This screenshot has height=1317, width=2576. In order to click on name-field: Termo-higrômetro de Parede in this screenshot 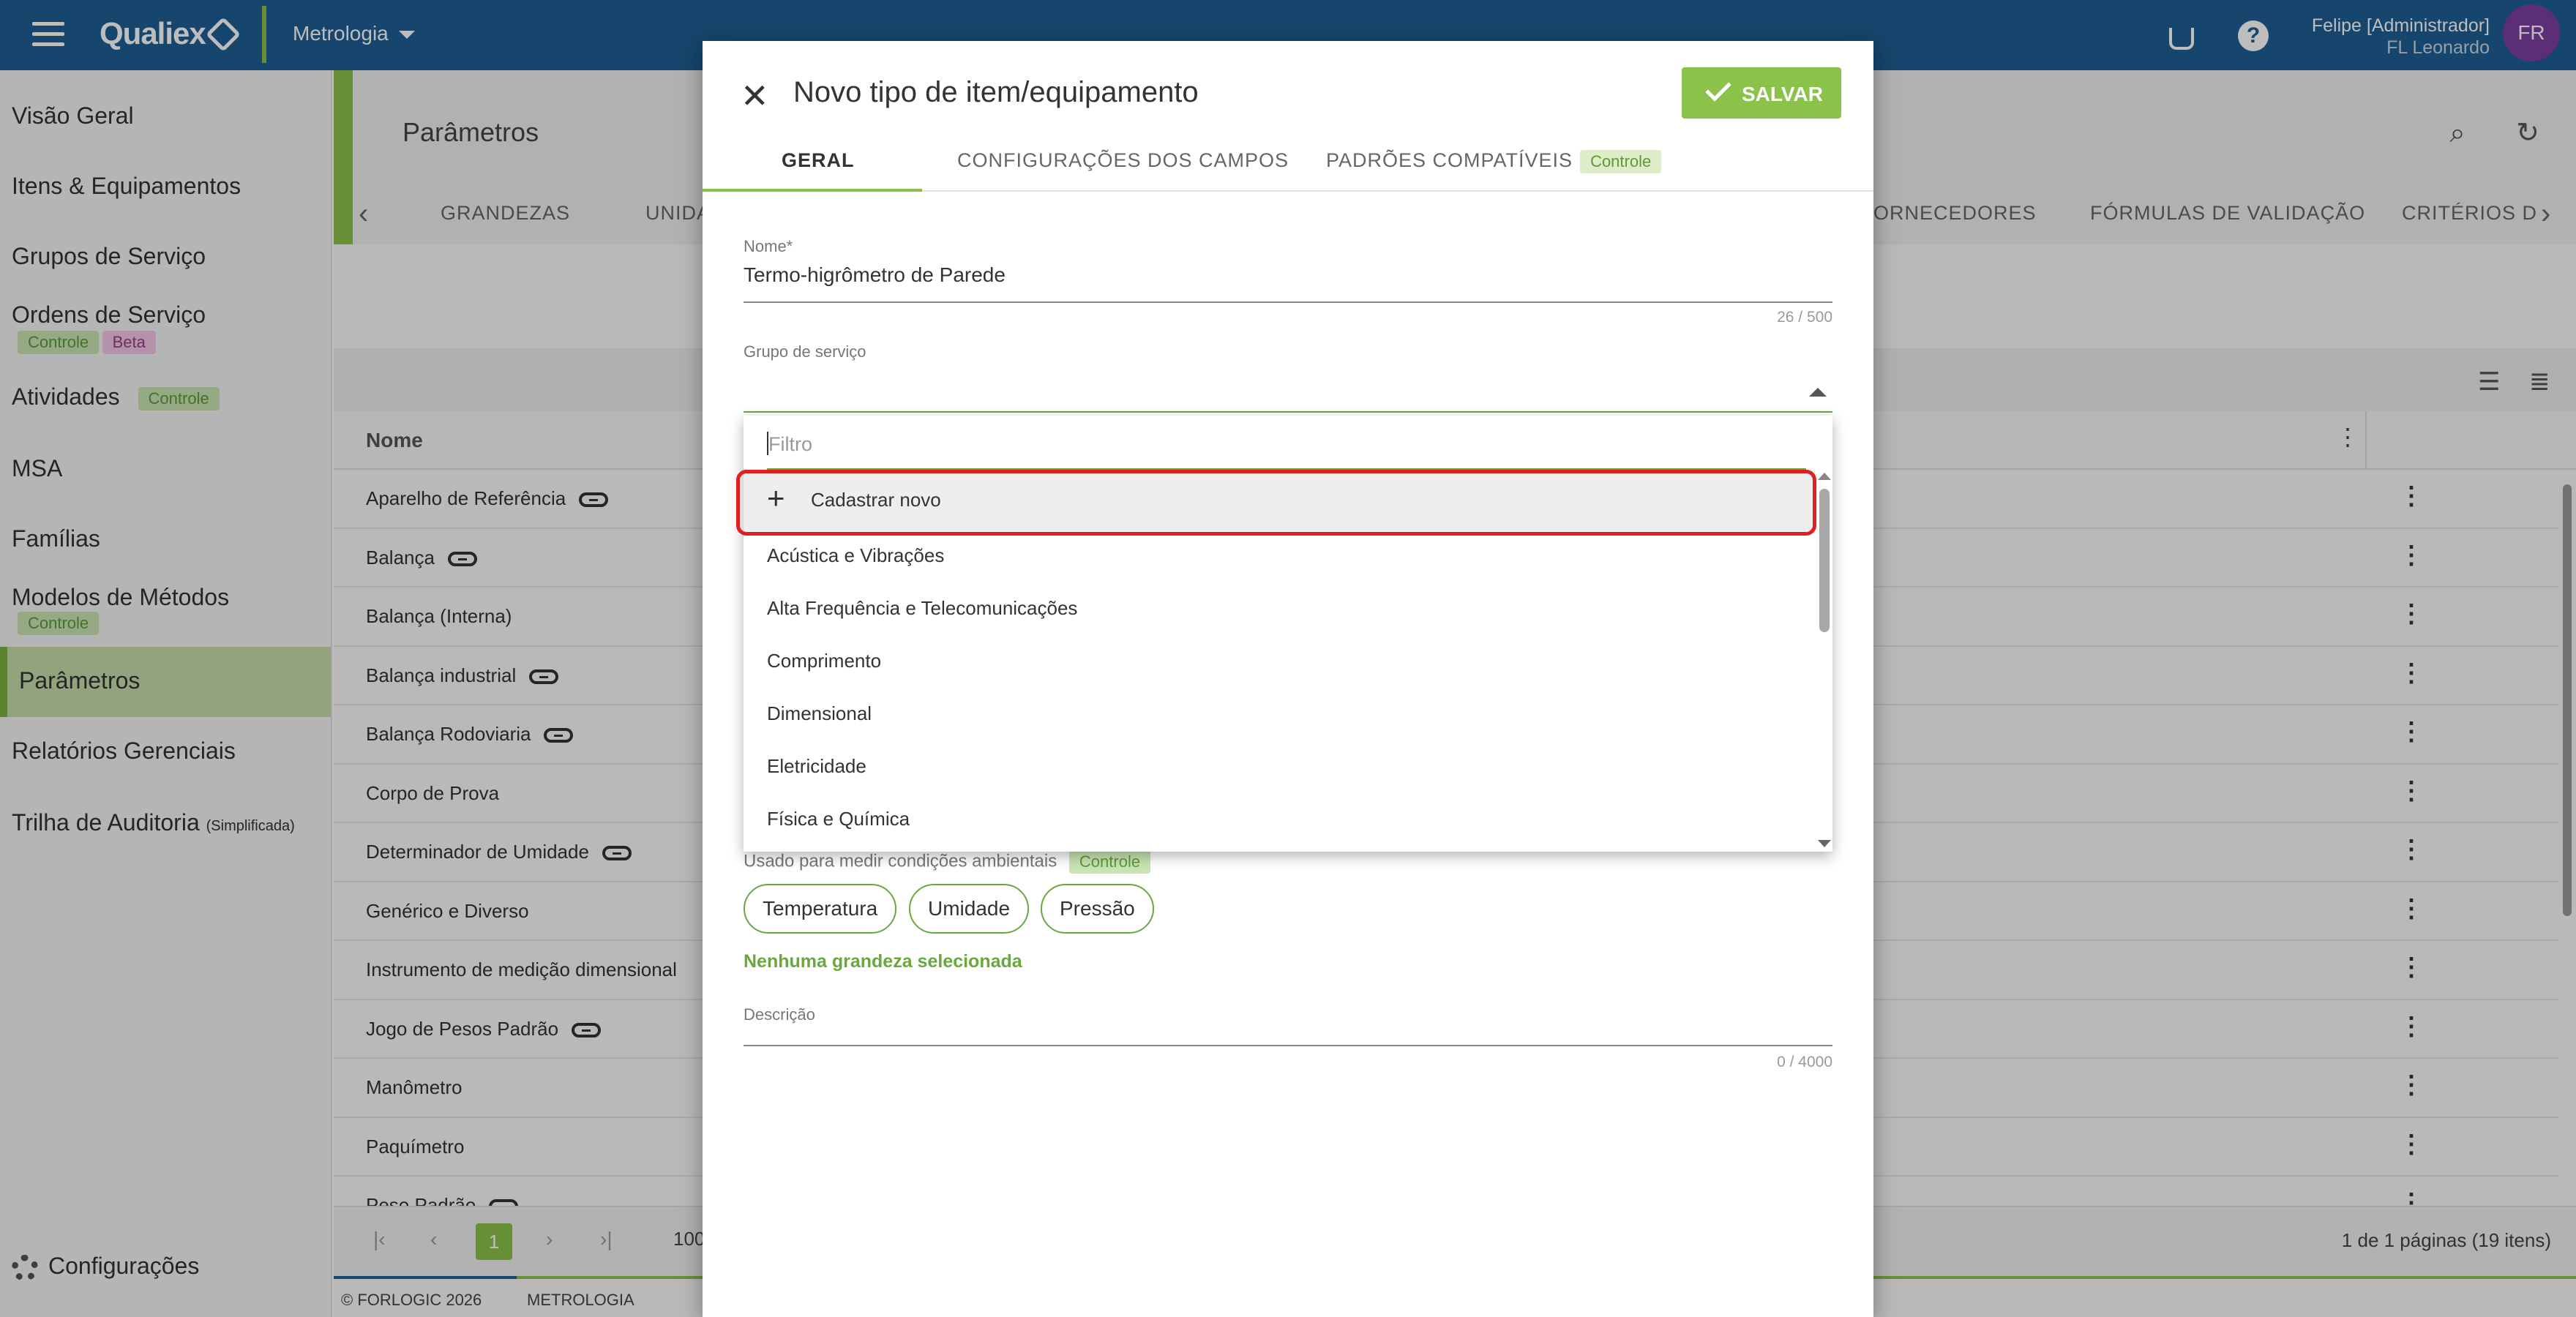, I will do `click(875, 275)`.